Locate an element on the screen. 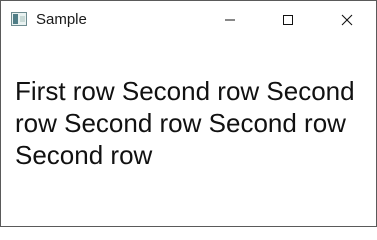 This screenshot has width=377, height=240. minimize-button is located at coordinates (230, 19).